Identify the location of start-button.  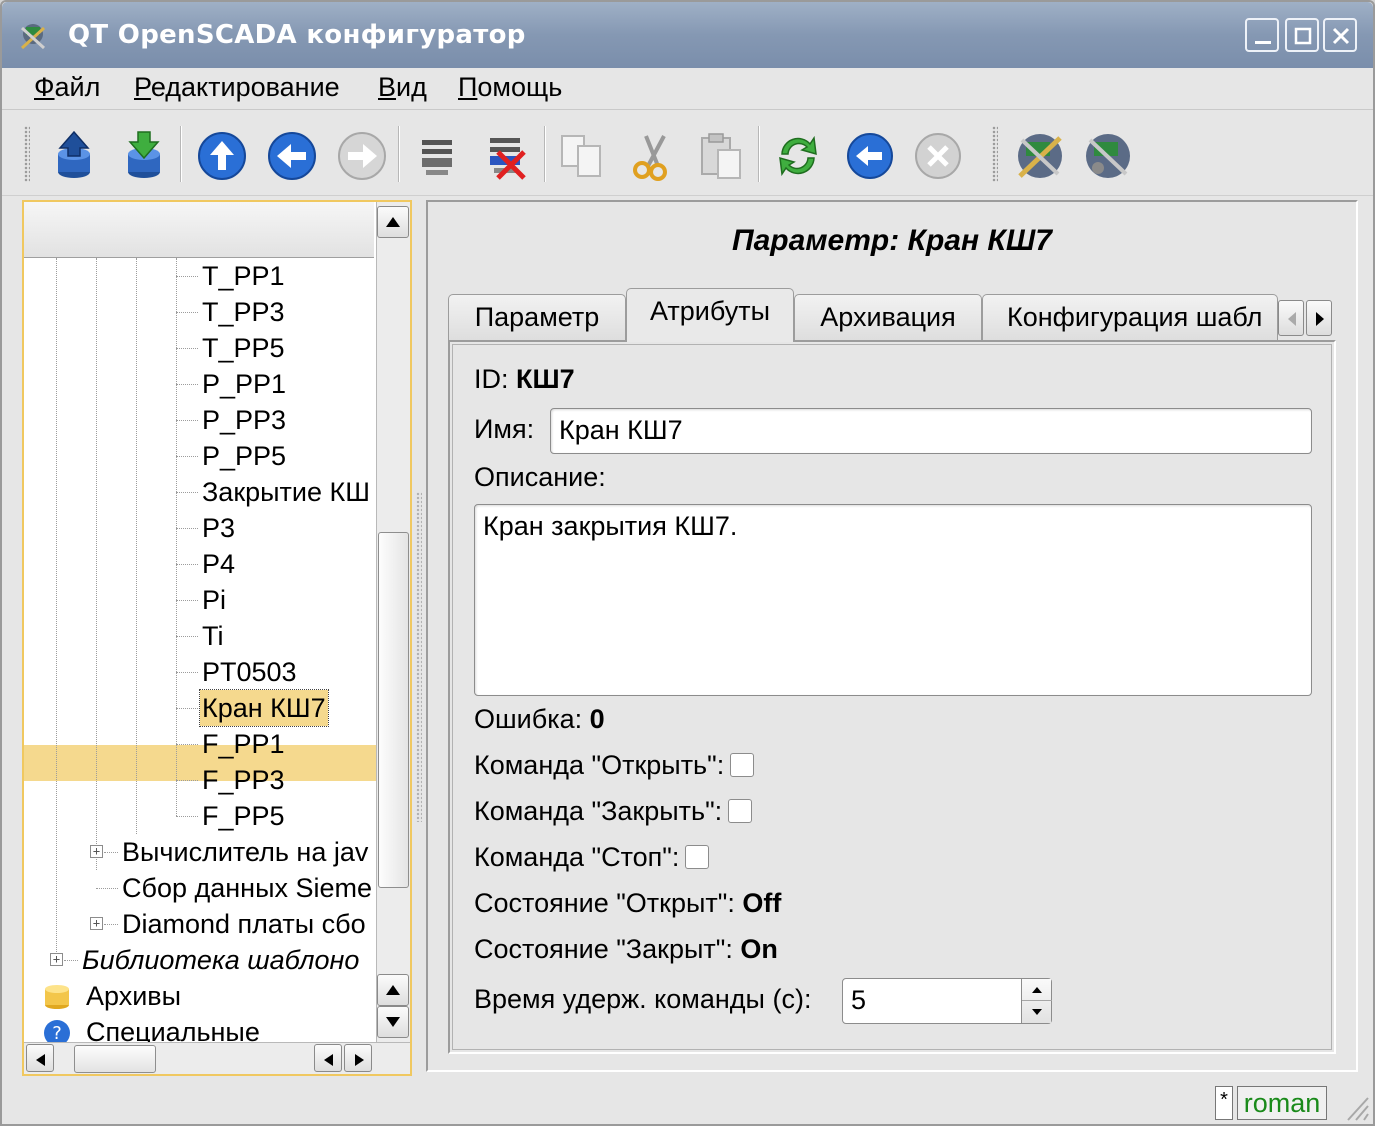
(870, 156).